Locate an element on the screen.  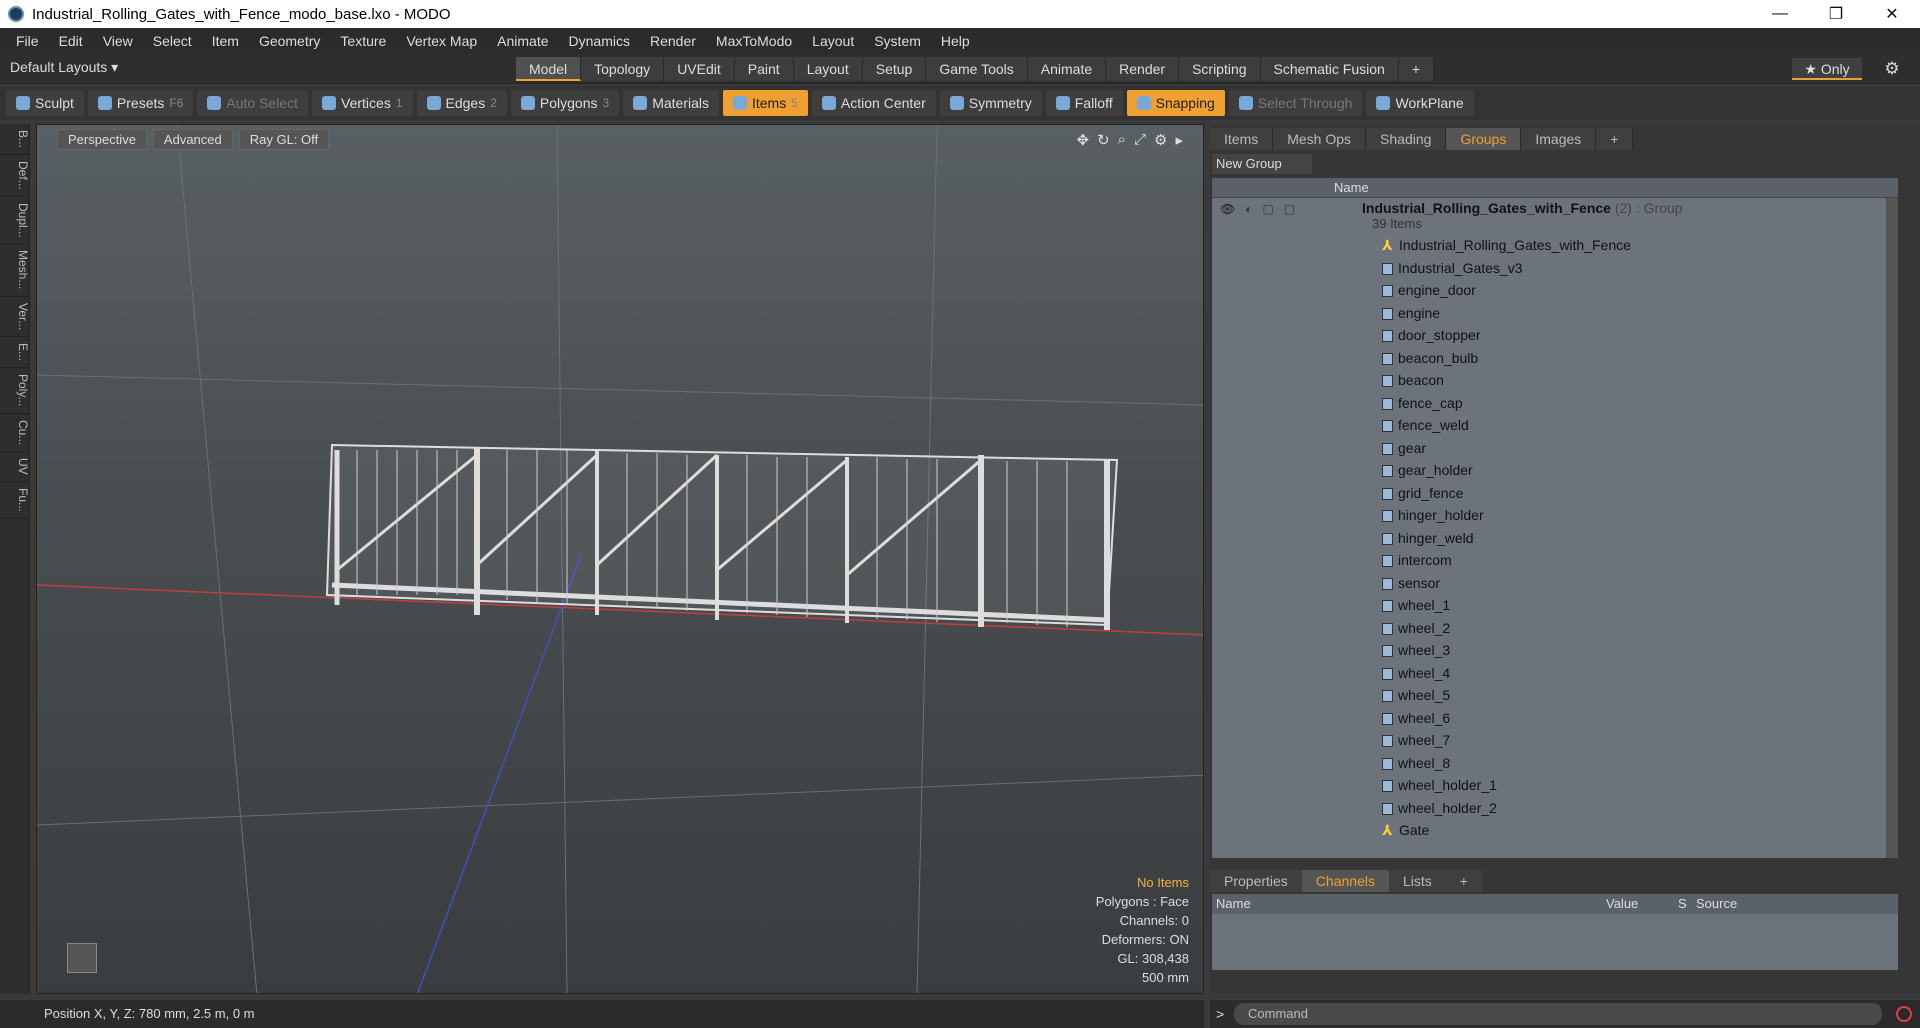
items-button: Items 5 is located at coordinates (765, 103).